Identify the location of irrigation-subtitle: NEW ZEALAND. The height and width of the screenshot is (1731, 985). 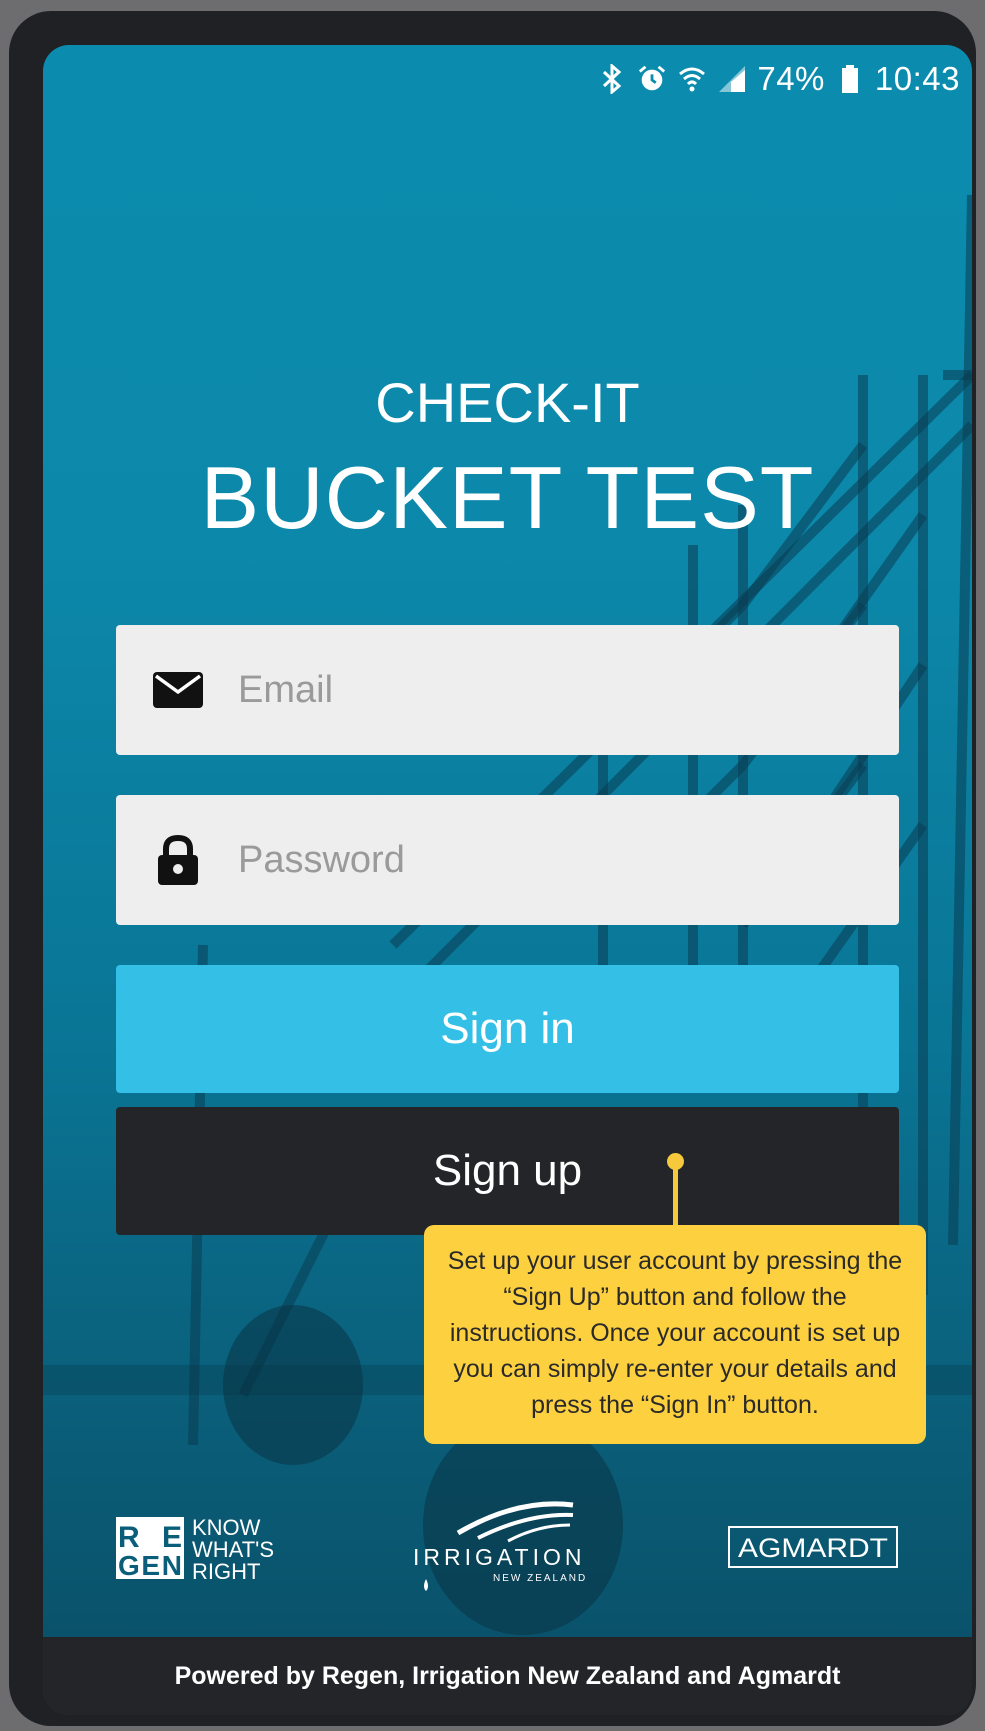
(540, 1578).